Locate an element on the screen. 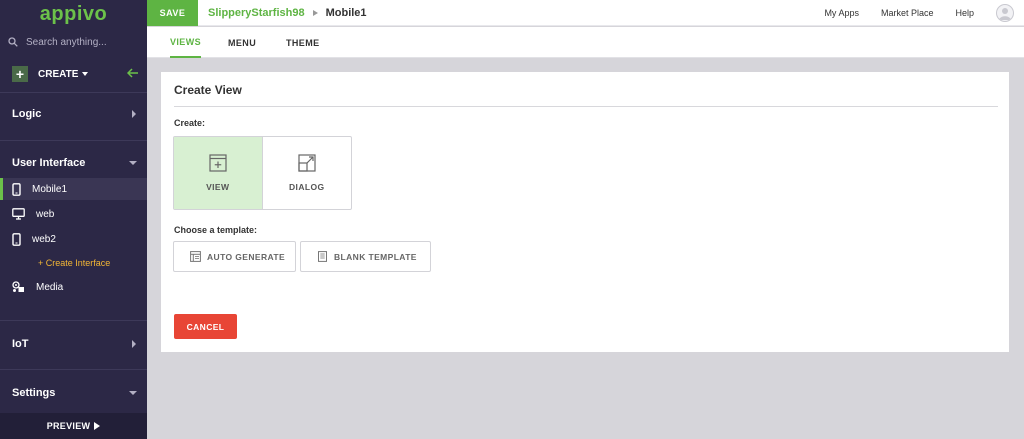 The width and height of the screenshot is (1024, 439). my-apps-link: My Apps is located at coordinates (841, 13).